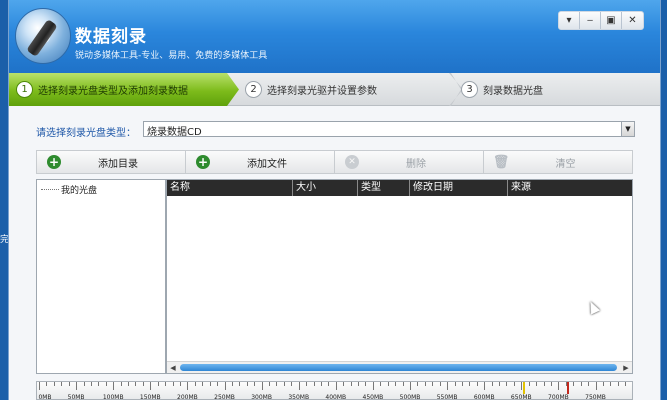  Describe the element at coordinates (521, 397) in the screenshot. I see `ruler-label: 650MB` at that location.